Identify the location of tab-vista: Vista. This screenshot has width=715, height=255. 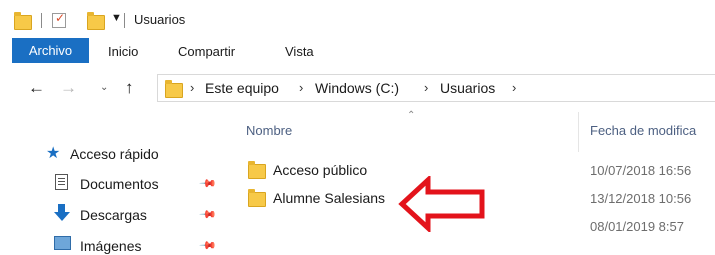
(299, 51).